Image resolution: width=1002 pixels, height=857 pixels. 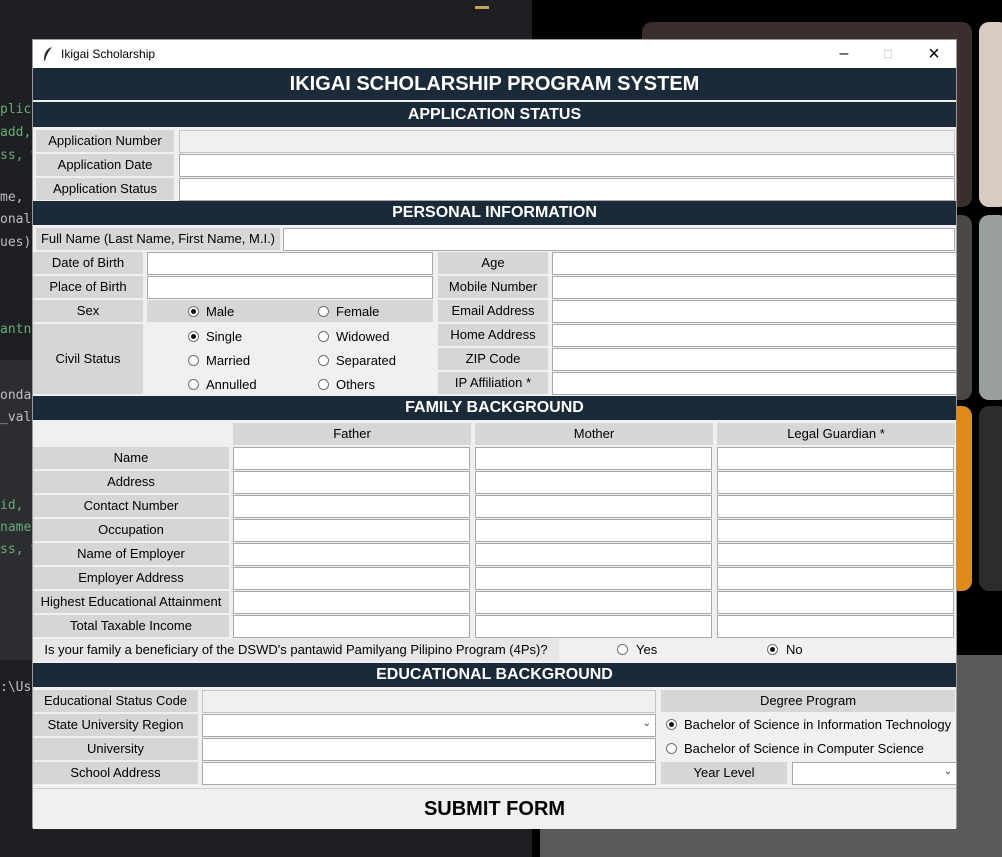 I want to click on family-row-label: Name, so click(x=131, y=458).